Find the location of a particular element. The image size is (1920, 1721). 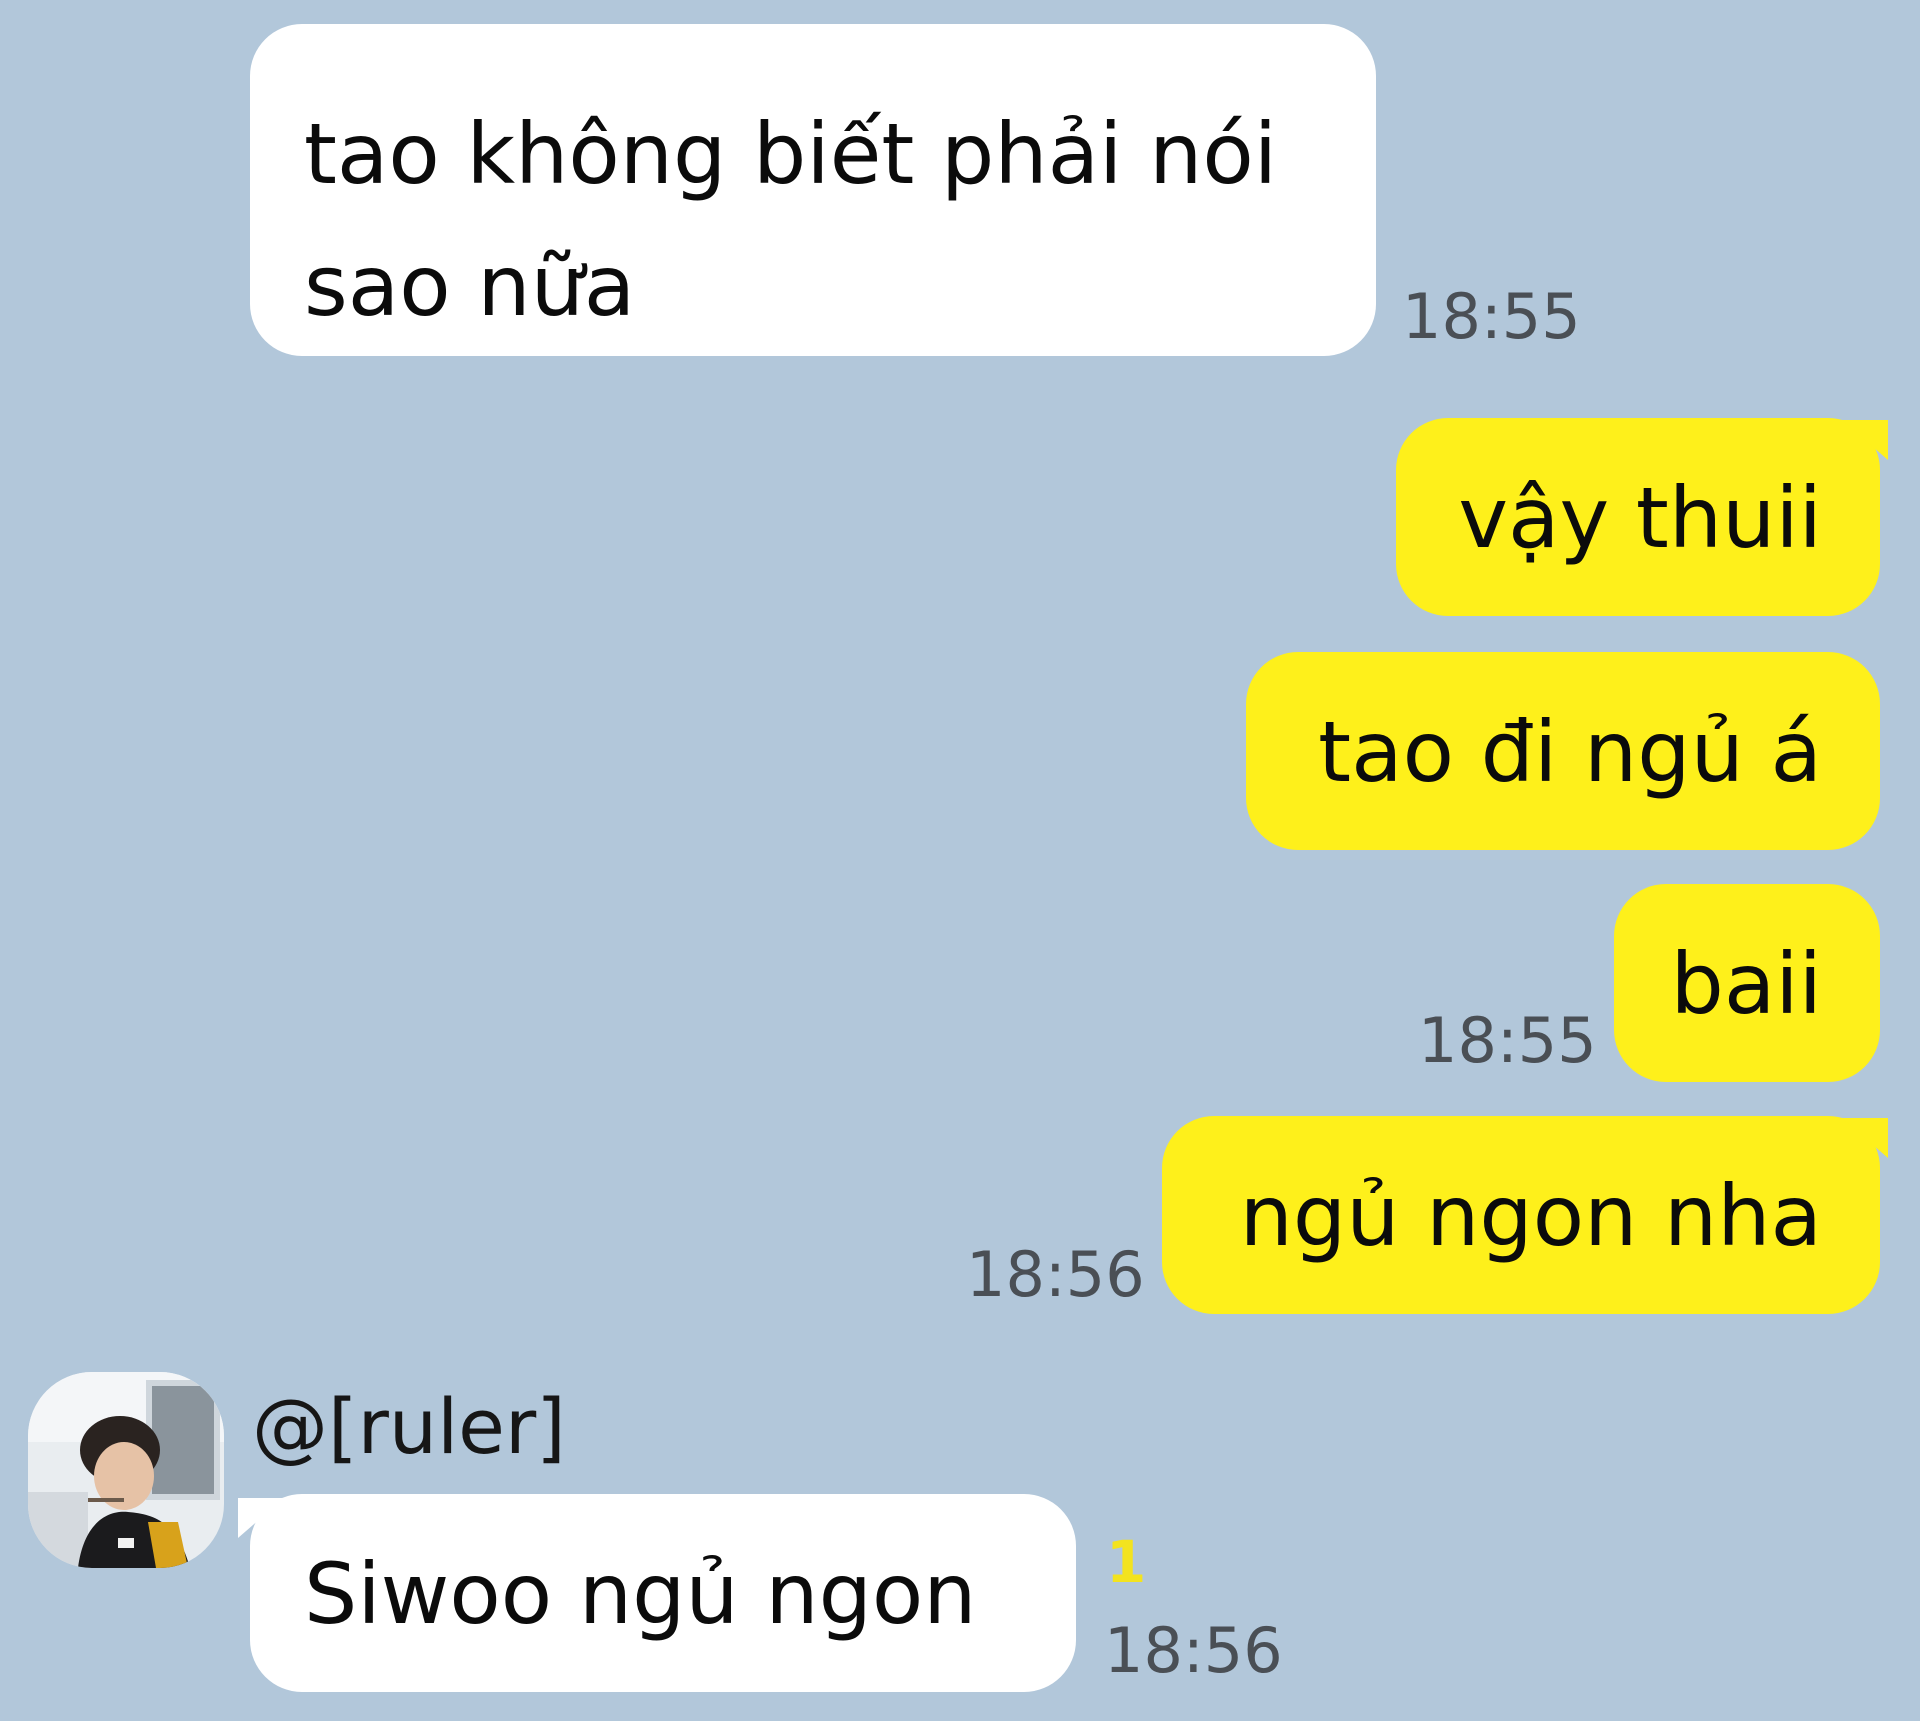

outgoing-message-bubble: ngủ ngon nha is located at coordinates (1521, 1215).